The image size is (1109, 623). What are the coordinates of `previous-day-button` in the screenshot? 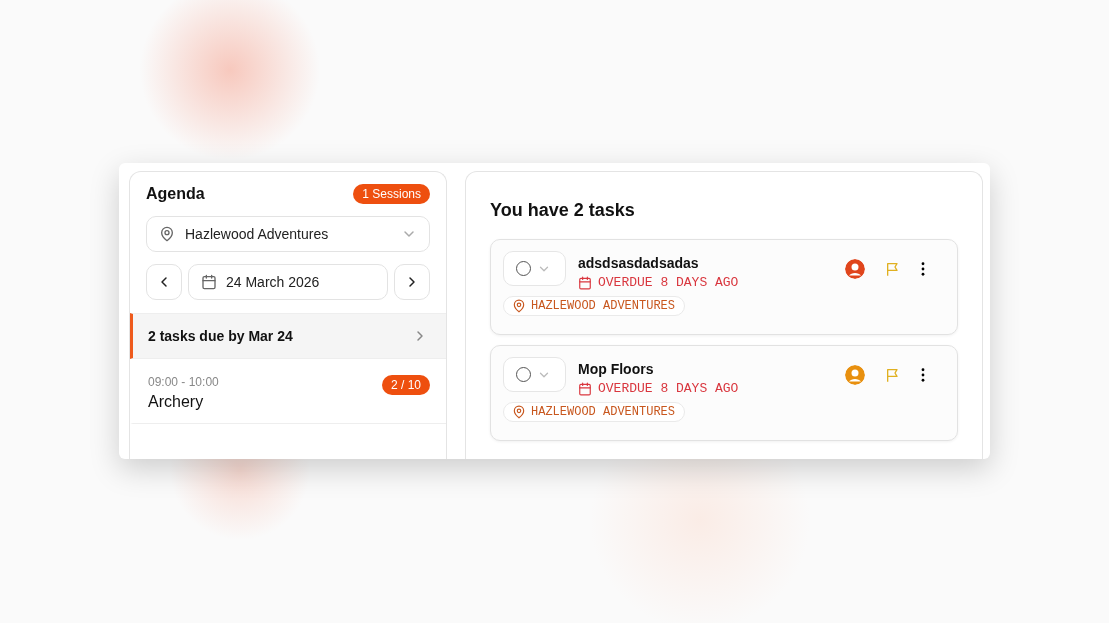 It's located at (164, 282).